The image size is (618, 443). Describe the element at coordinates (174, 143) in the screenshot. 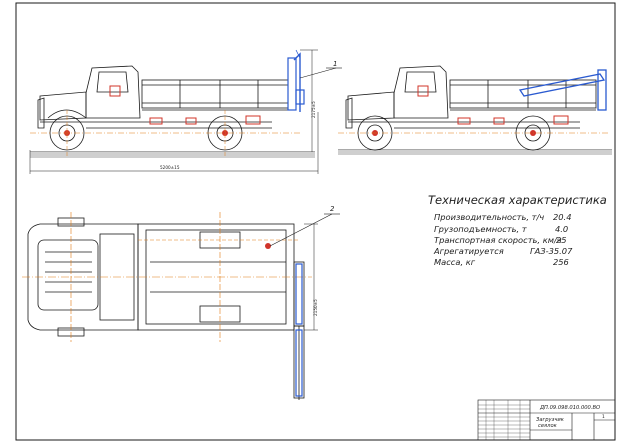

I see `dimension-overall-length: 5200±15` at that location.